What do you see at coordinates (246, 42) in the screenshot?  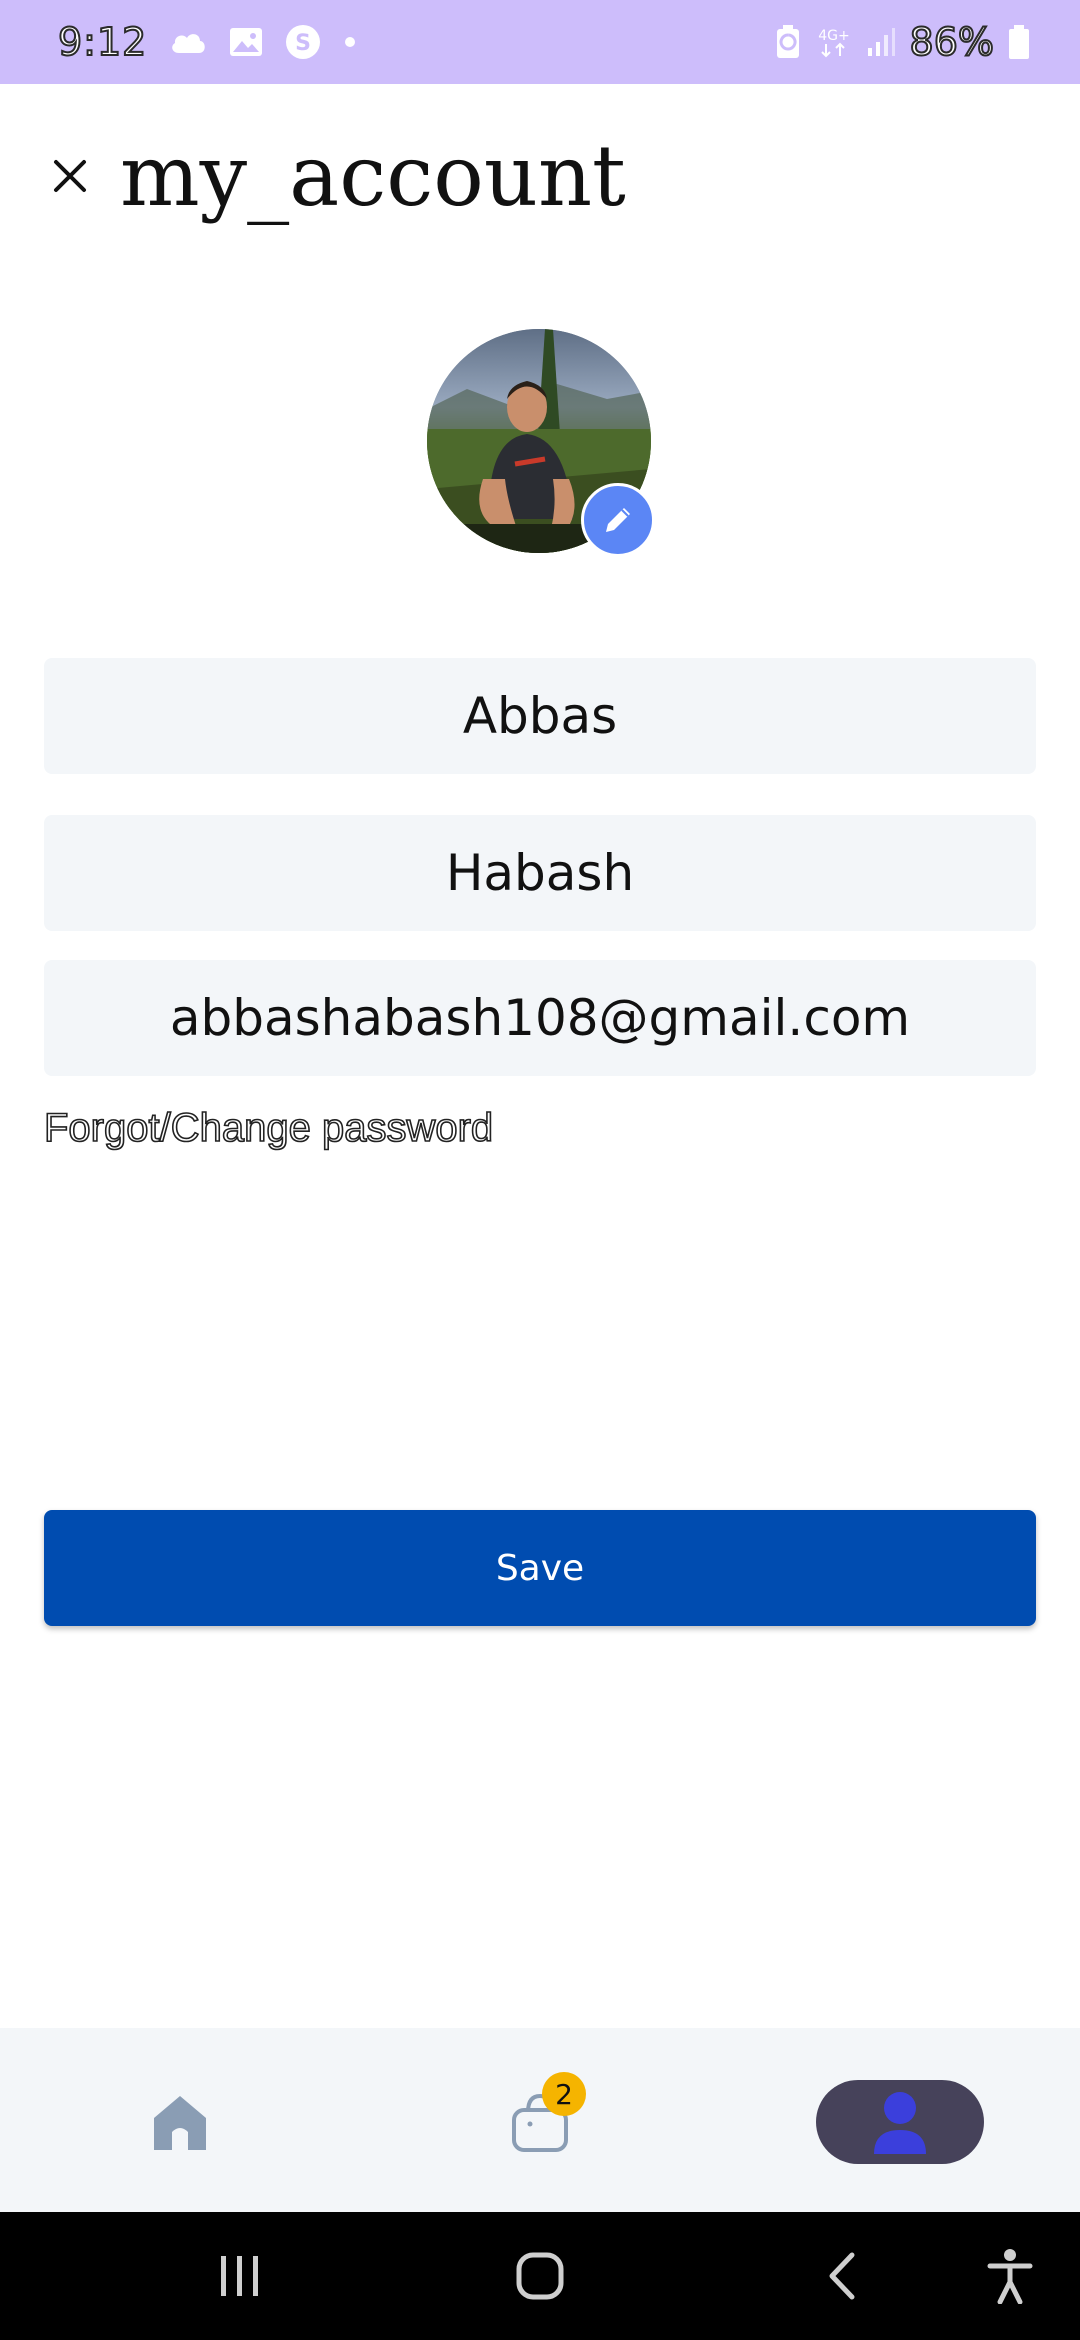 I see `gallery-icon` at bounding box center [246, 42].